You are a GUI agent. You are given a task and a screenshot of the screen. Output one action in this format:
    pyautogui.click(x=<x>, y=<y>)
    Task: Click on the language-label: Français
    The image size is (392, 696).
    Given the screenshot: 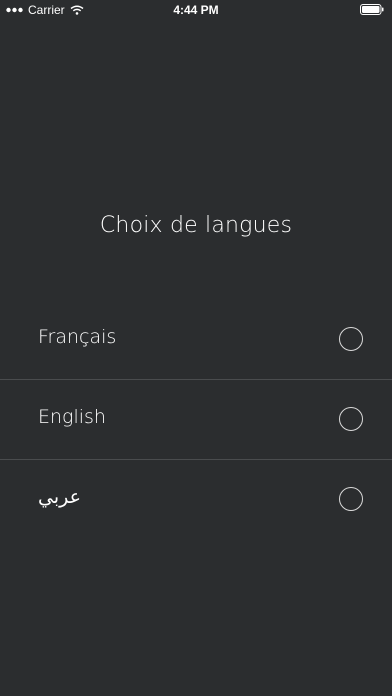 What is the action you would take?
    pyautogui.click(x=77, y=337)
    